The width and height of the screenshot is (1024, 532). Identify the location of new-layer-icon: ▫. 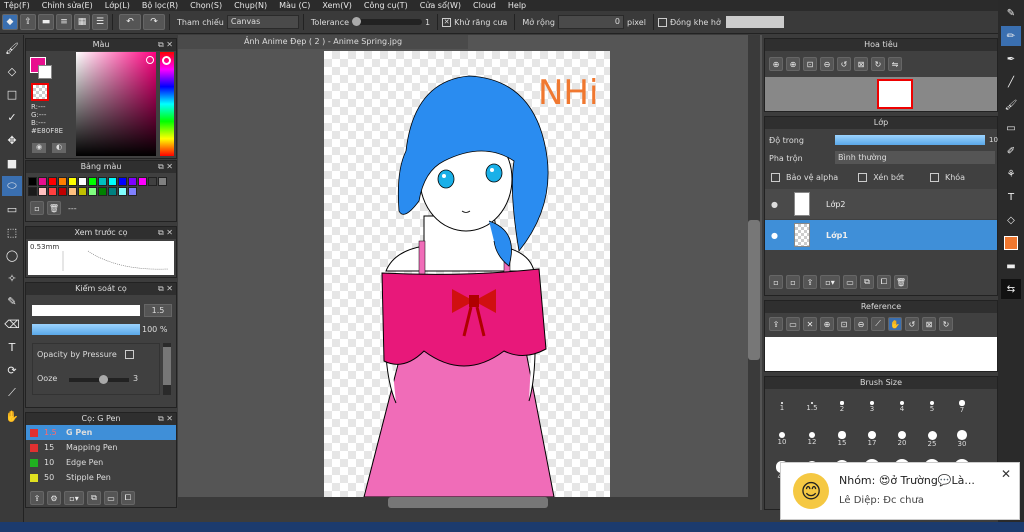
(776, 282).